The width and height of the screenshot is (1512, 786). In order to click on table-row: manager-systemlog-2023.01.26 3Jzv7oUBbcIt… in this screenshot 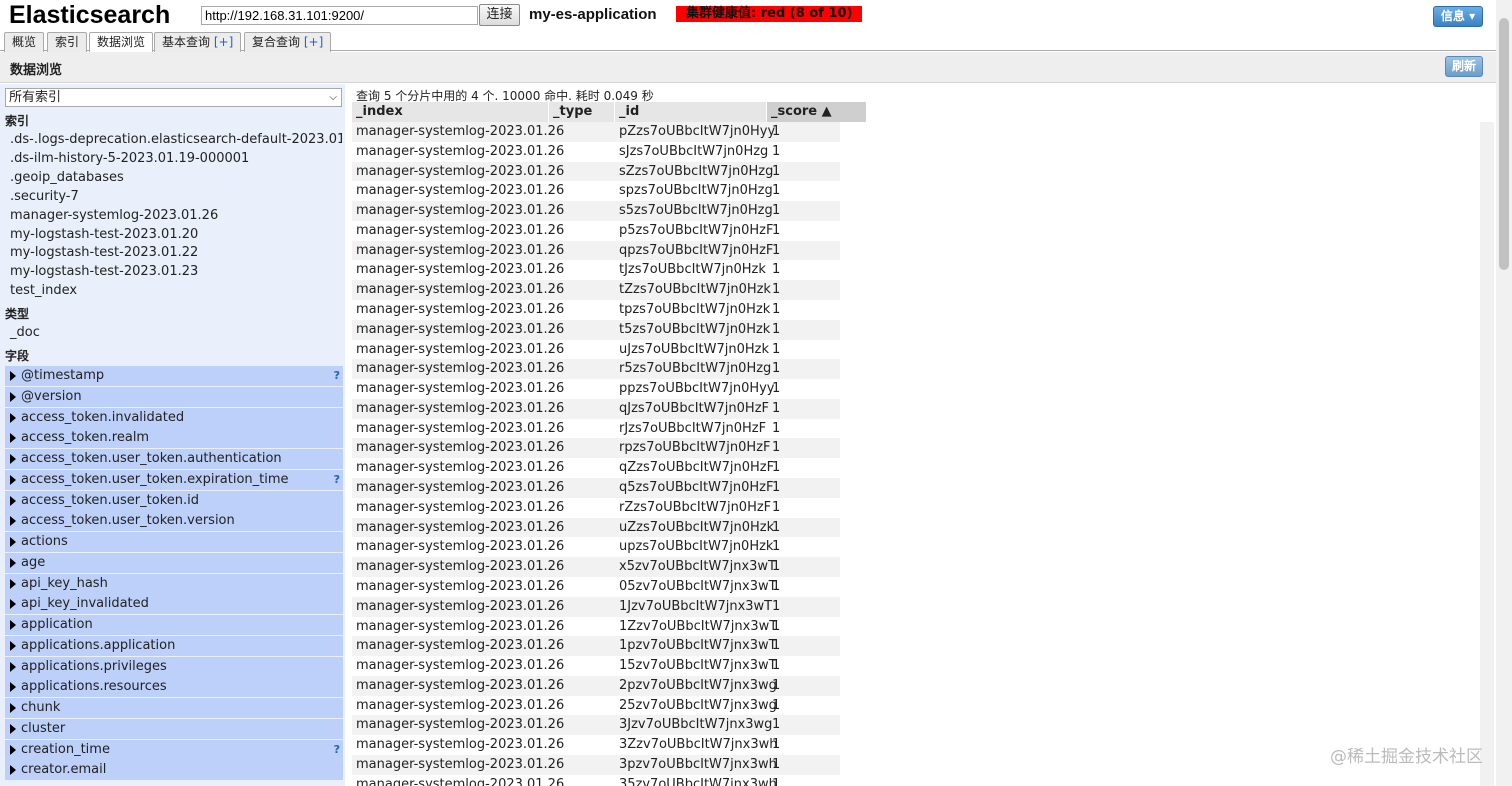, I will do `click(596, 725)`.